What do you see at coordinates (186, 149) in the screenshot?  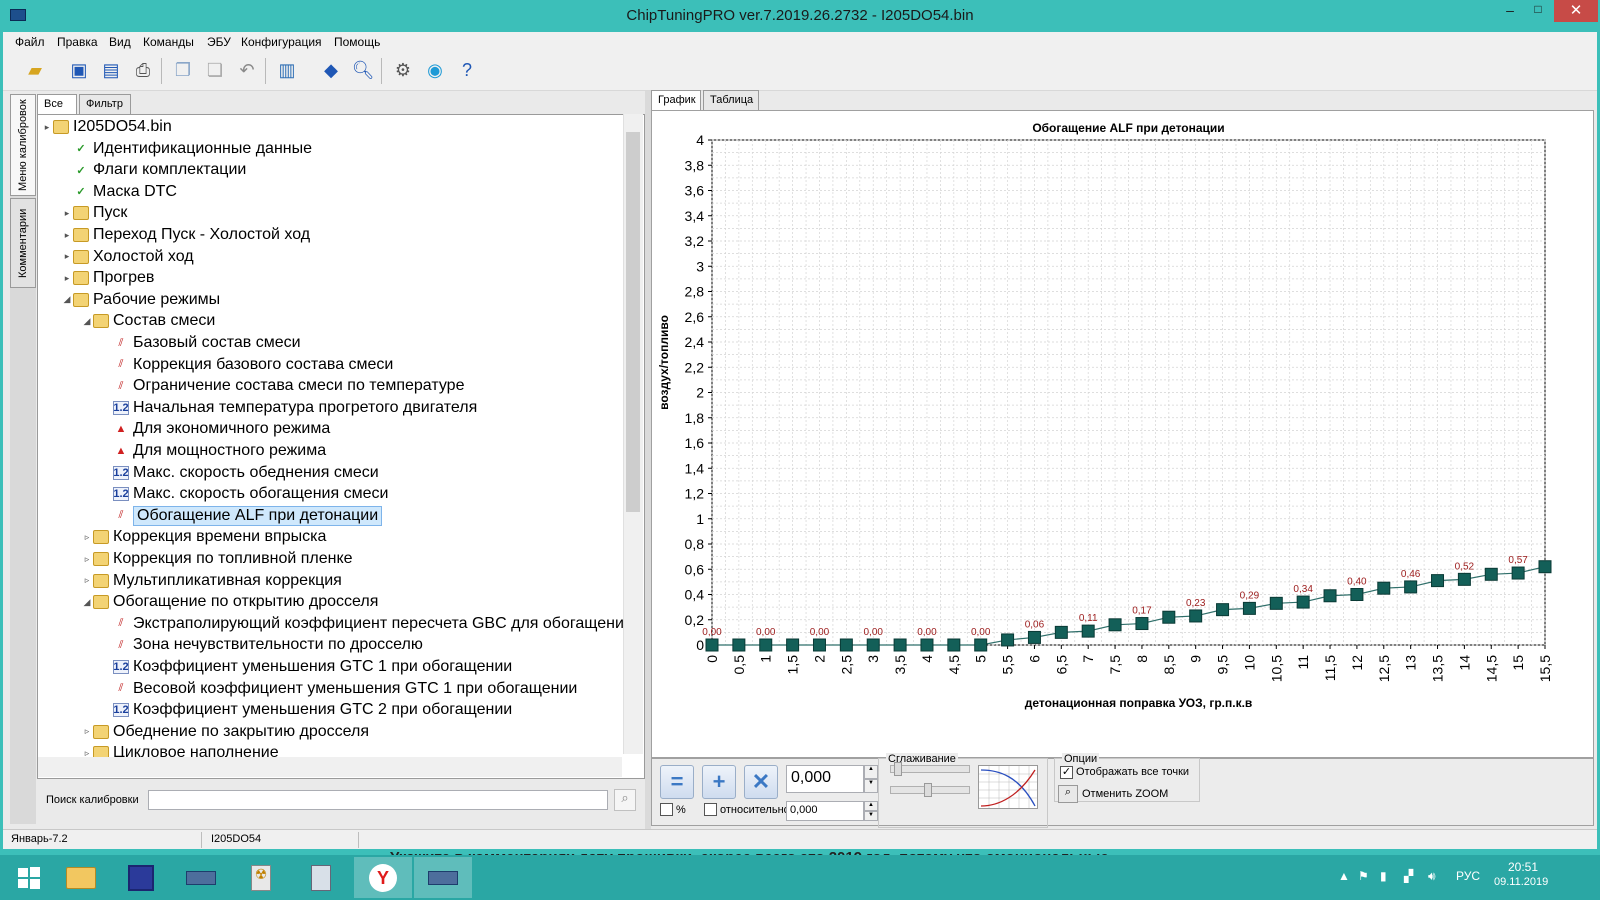 I see `tree-item: ✓ Идентификационные данные` at bounding box center [186, 149].